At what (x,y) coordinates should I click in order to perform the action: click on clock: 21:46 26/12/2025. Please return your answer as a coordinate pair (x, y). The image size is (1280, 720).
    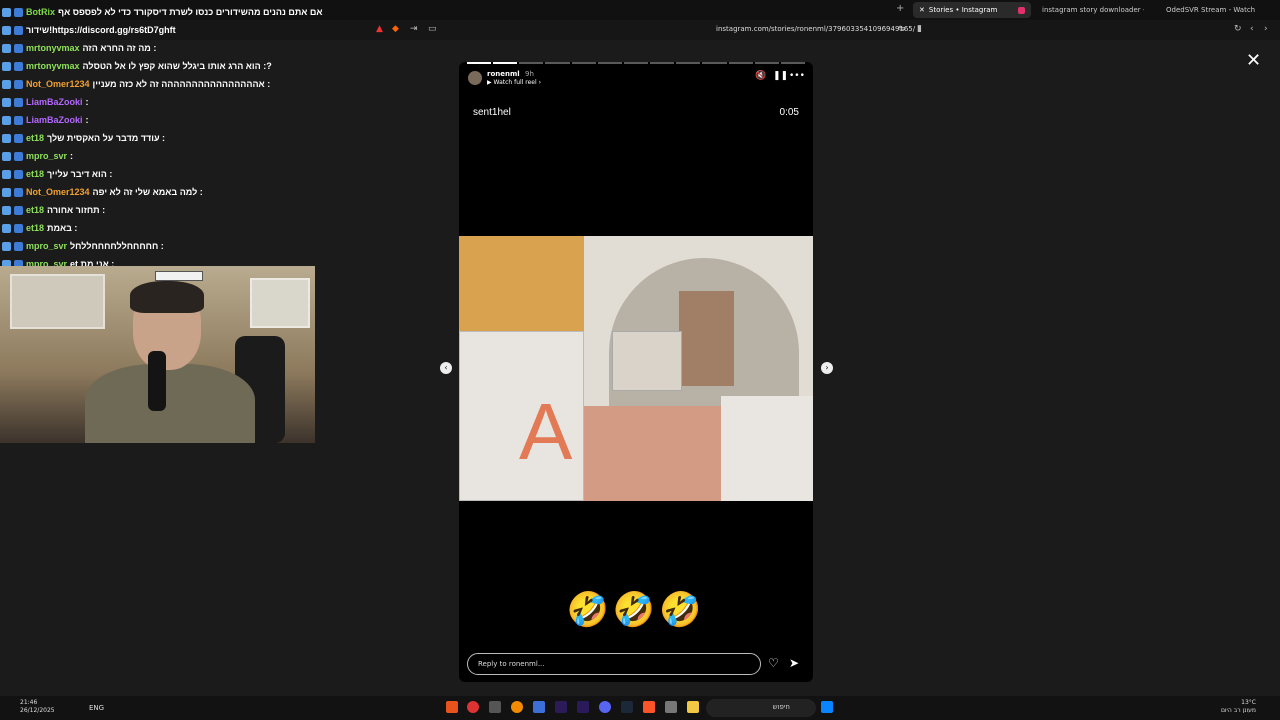
    Looking at the image, I should click on (37, 707).